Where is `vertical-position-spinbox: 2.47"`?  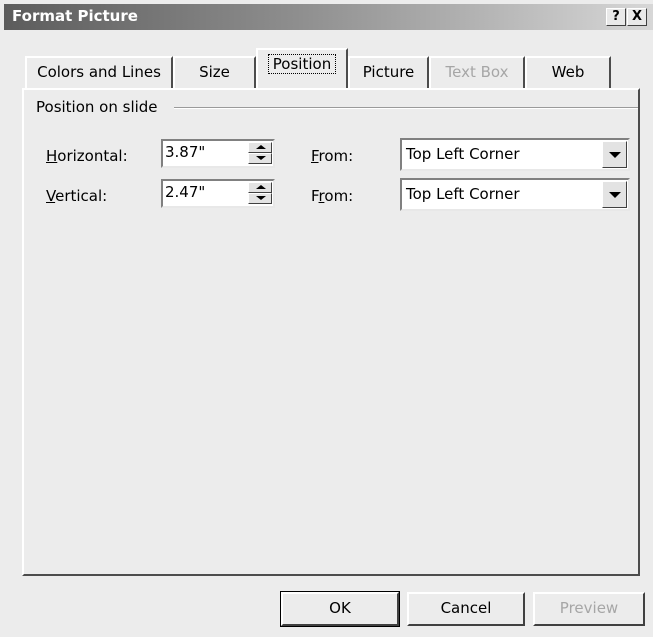
vertical-position-spinbox: 2.47" is located at coordinates (218, 193).